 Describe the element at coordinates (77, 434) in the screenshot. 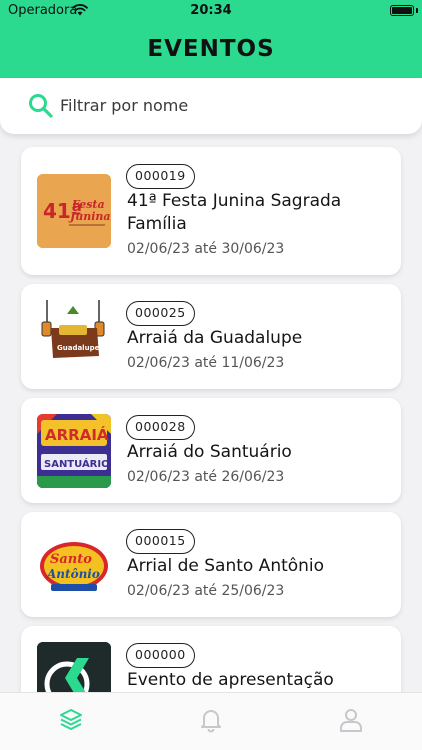

I see `svg-text: ARRAIÁ` at that location.